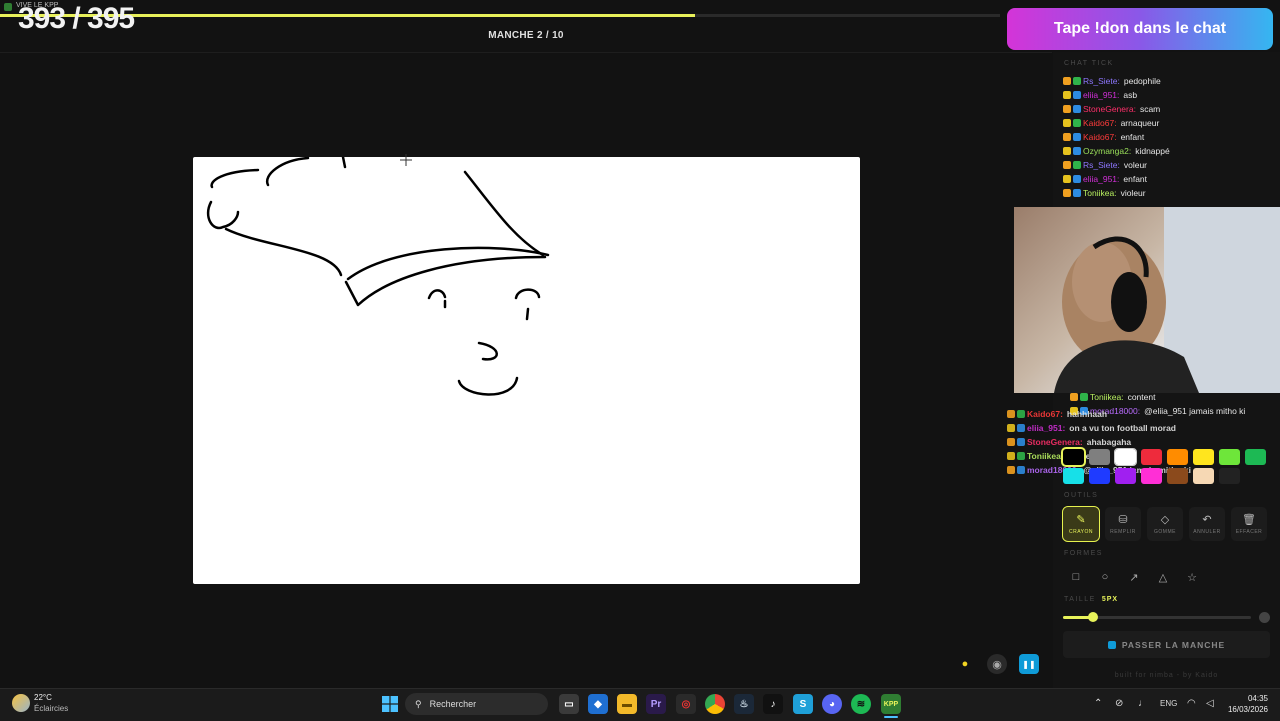 This screenshot has width=1280, height=721. Describe the element at coordinates (390, 704) in the screenshot. I see `windows-start-icon` at that location.